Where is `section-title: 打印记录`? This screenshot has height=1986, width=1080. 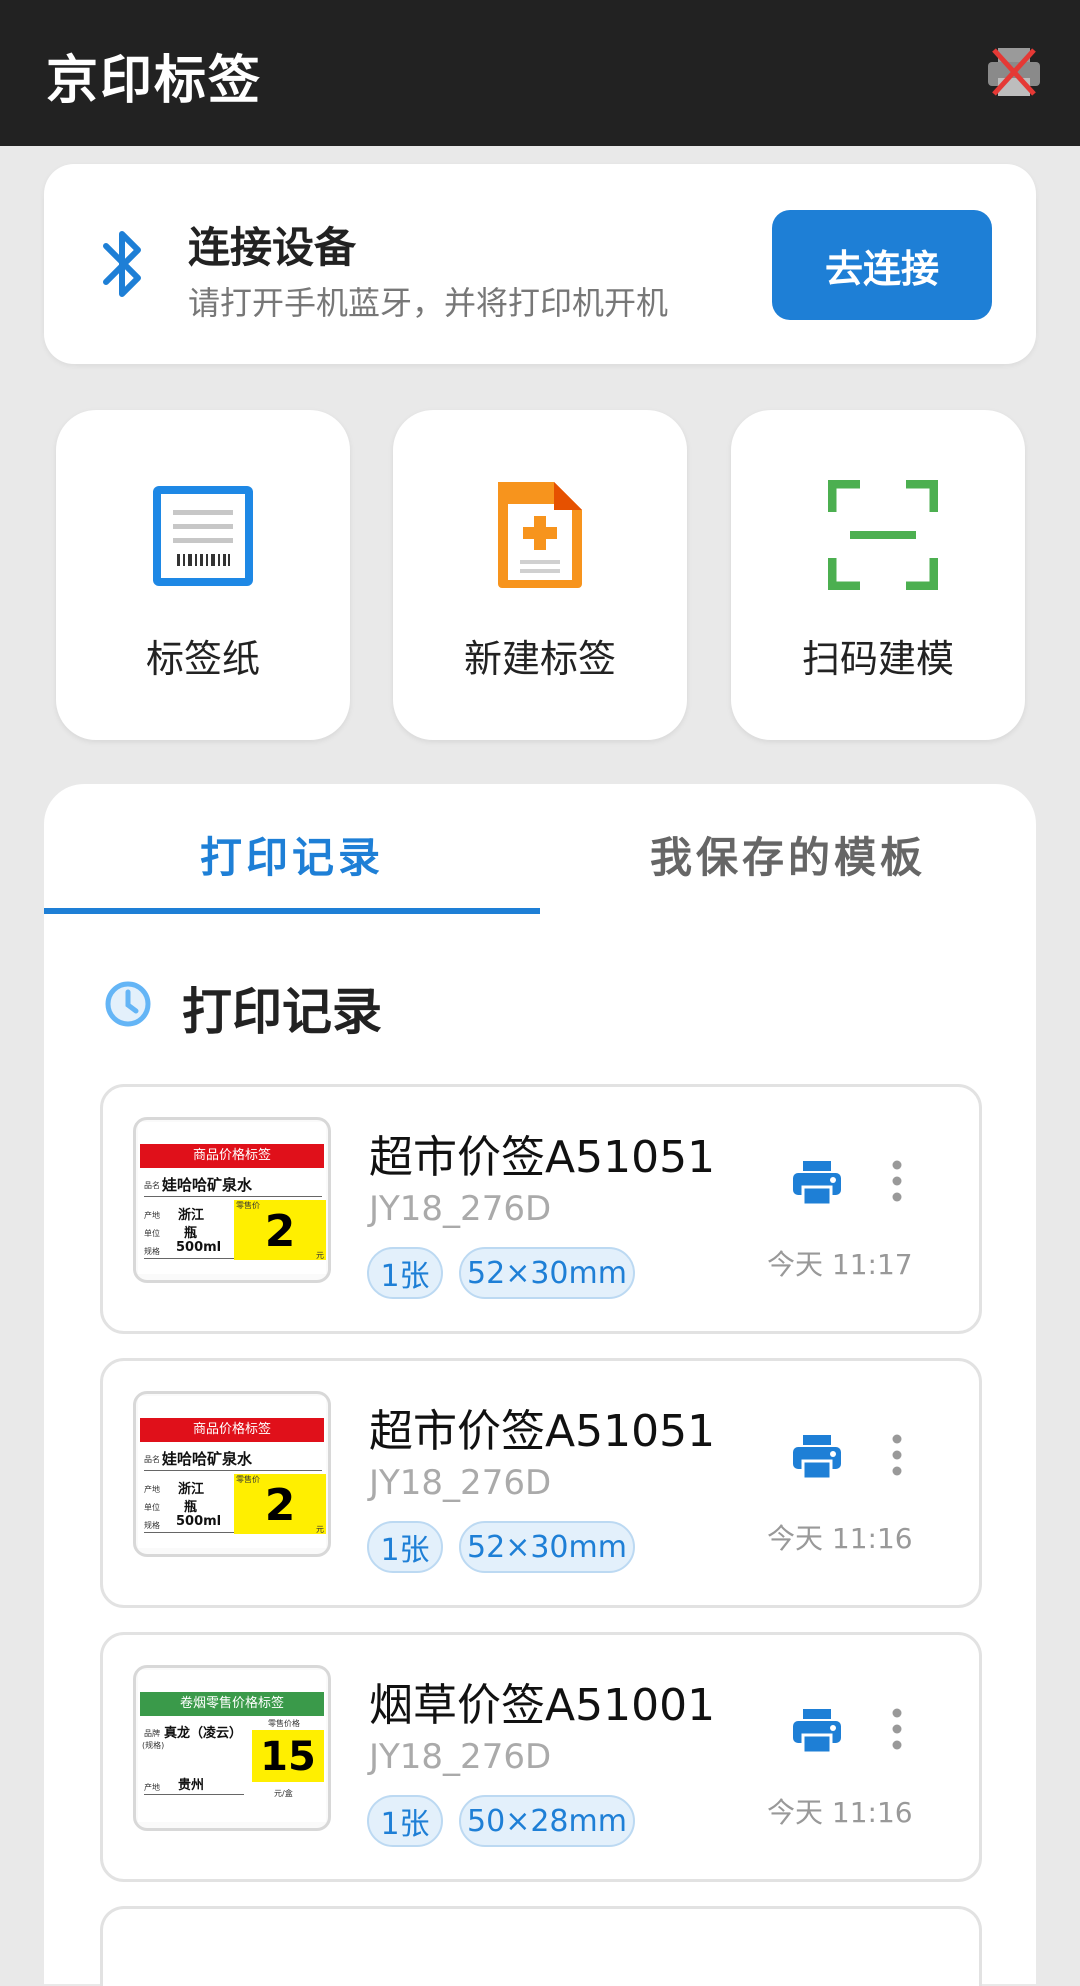
section-title: 打印记录 is located at coordinates (282, 1012).